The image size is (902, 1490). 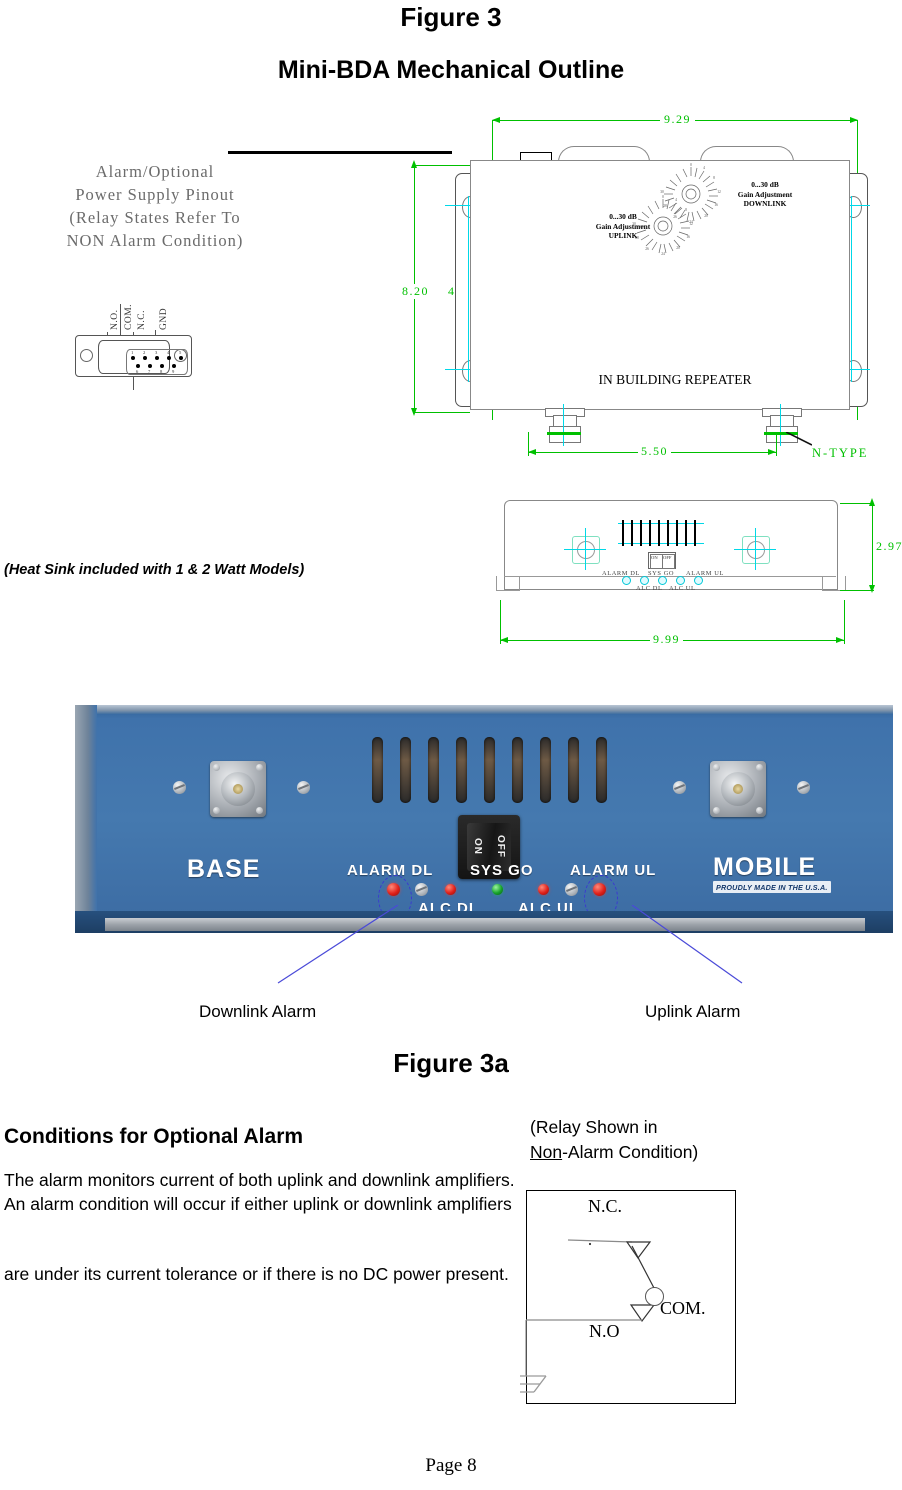 I want to click on photo-pot-alc-dl, so click(x=421, y=889).